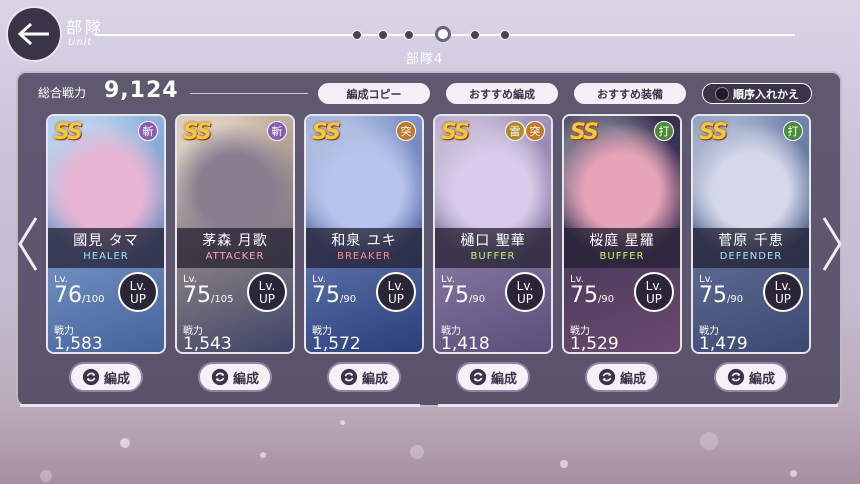 The image size is (860, 484). I want to click on power-divider, so click(249, 93).